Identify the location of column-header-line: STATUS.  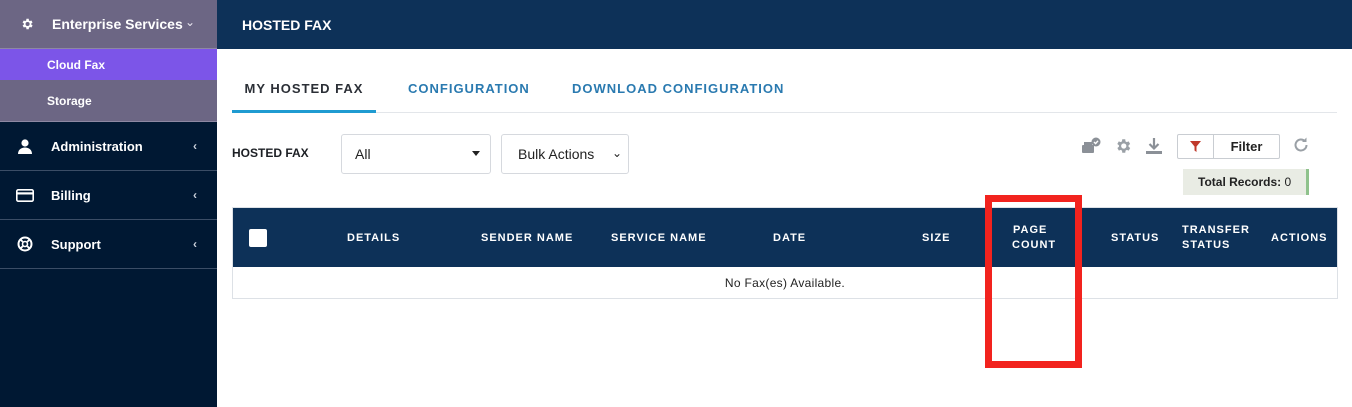
(1206, 245).